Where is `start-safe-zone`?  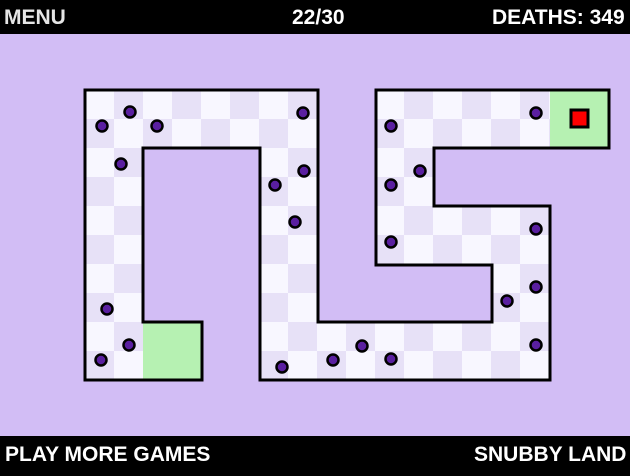 start-safe-zone is located at coordinates (173, 351).